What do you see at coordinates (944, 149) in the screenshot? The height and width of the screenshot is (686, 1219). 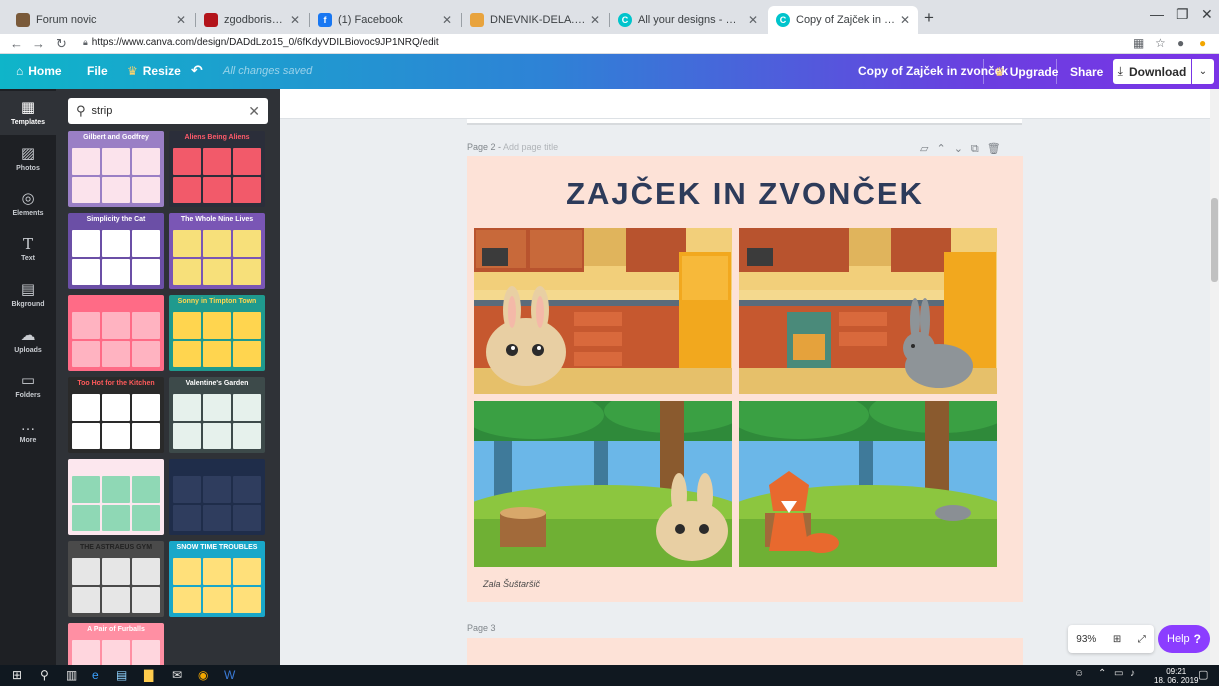 I see `move-up-icon: ⌃` at bounding box center [944, 149].